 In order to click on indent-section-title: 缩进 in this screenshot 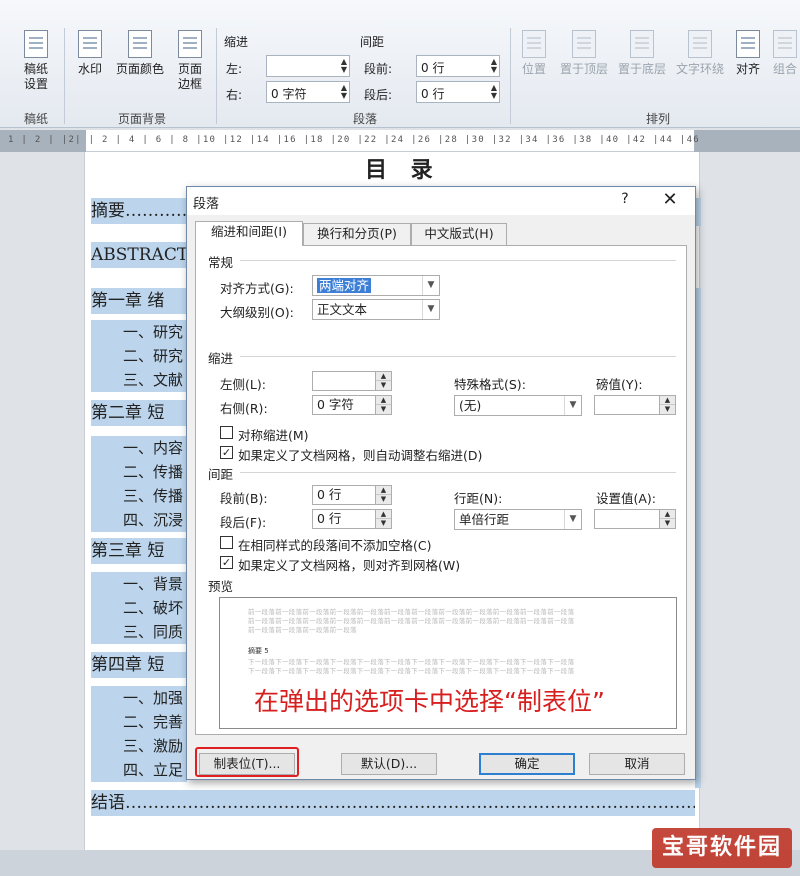, I will do `click(221, 358)`.